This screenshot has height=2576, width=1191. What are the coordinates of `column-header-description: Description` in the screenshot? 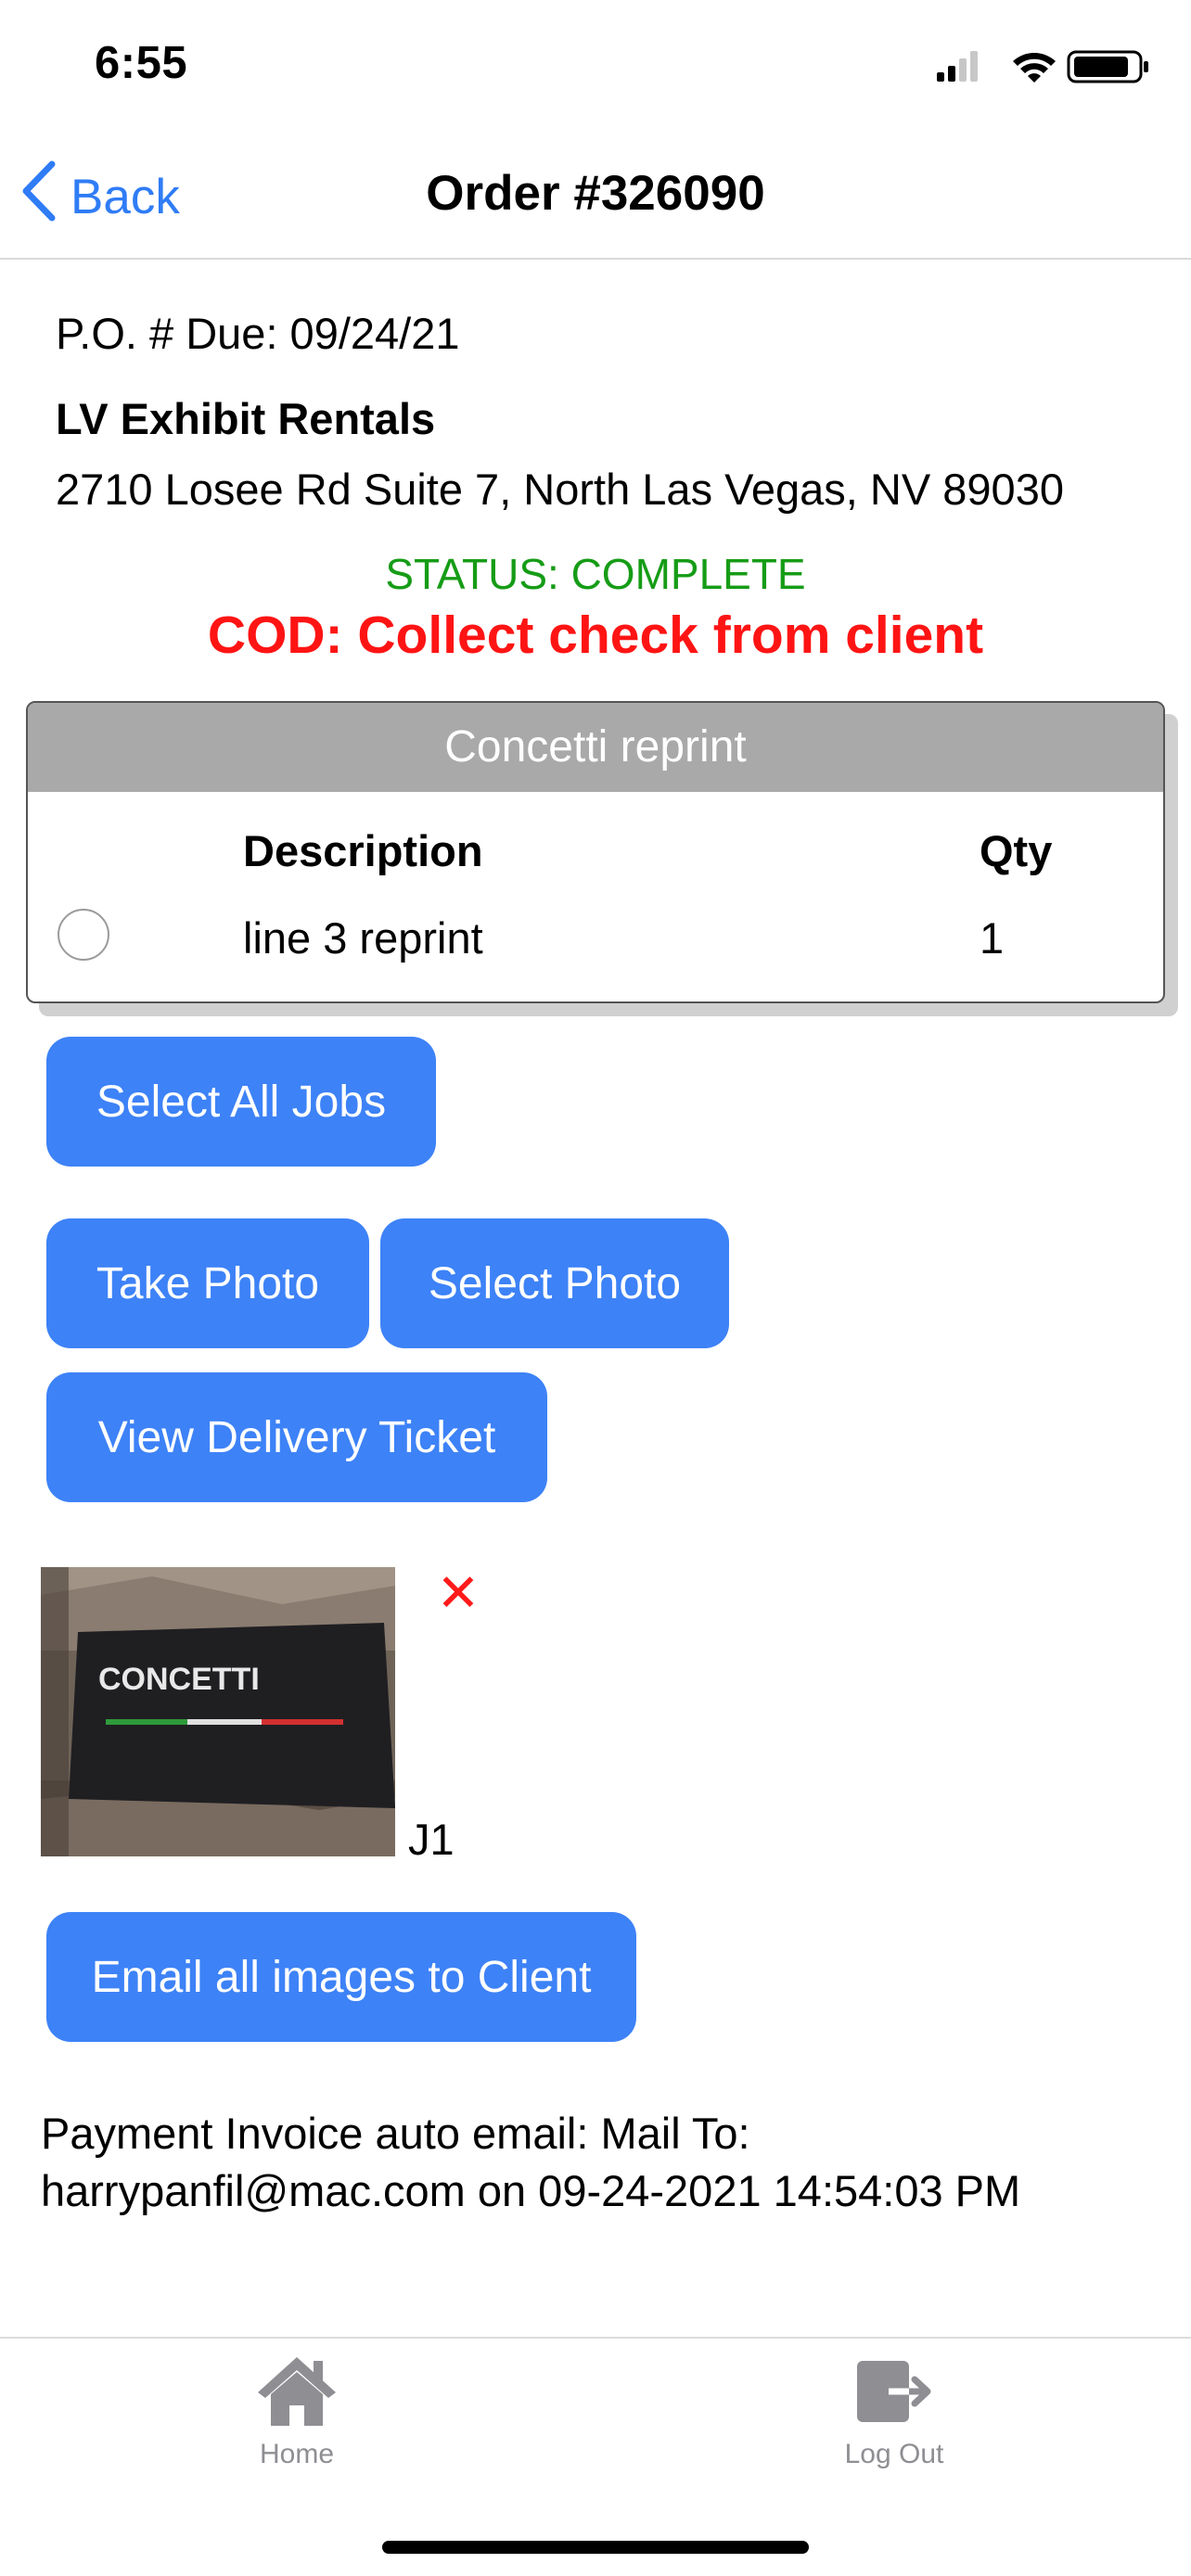 It's located at (363, 850).